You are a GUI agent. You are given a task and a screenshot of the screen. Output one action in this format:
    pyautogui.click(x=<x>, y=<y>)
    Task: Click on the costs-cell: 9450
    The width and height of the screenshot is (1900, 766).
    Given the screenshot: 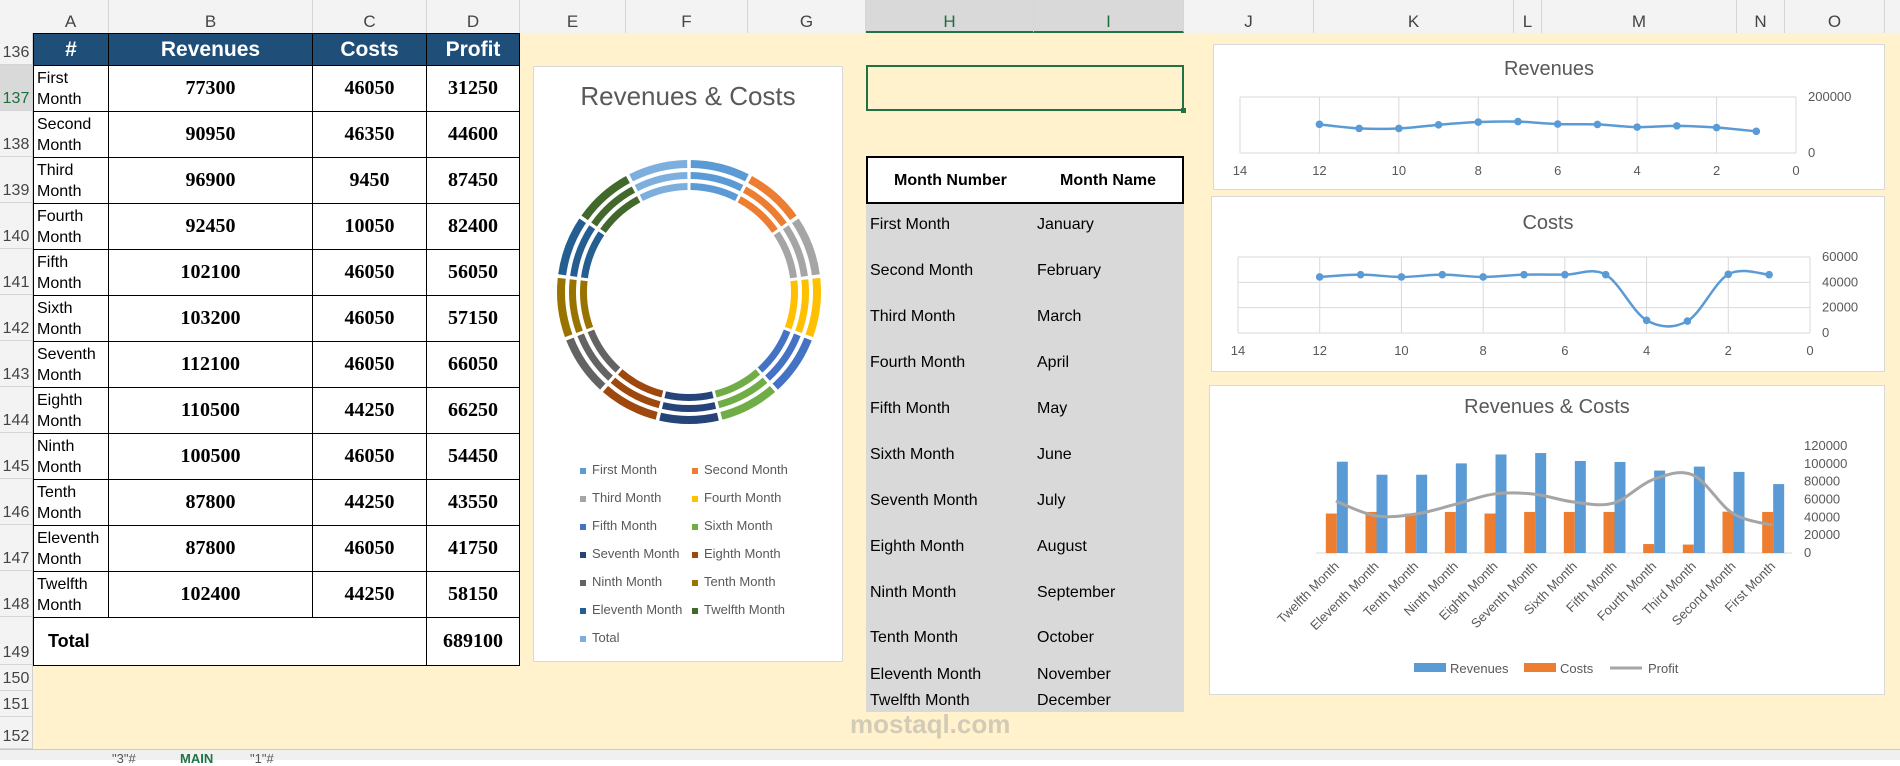 What is the action you would take?
    pyautogui.click(x=369, y=180)
    